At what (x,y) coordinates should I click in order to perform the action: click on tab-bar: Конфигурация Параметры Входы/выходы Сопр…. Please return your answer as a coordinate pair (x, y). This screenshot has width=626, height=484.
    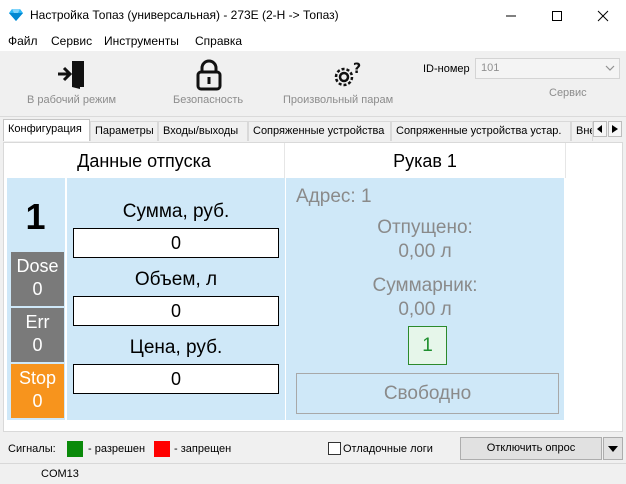
    Looking at the image, I should click on (313, 130).